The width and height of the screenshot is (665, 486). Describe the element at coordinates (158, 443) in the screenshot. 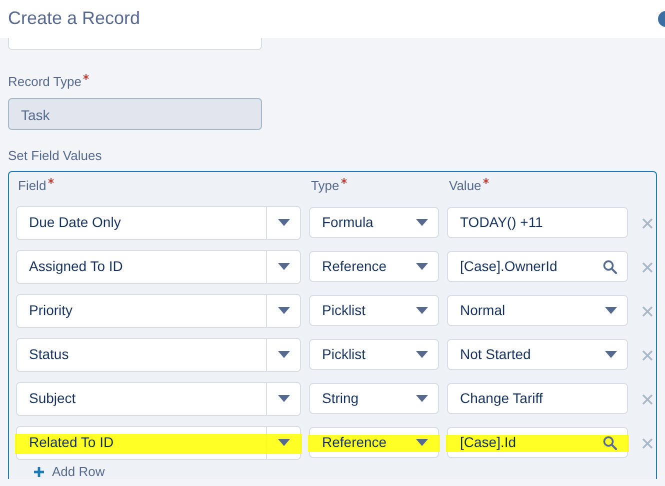

I see `field-dropdown: Related To ID` at that location.